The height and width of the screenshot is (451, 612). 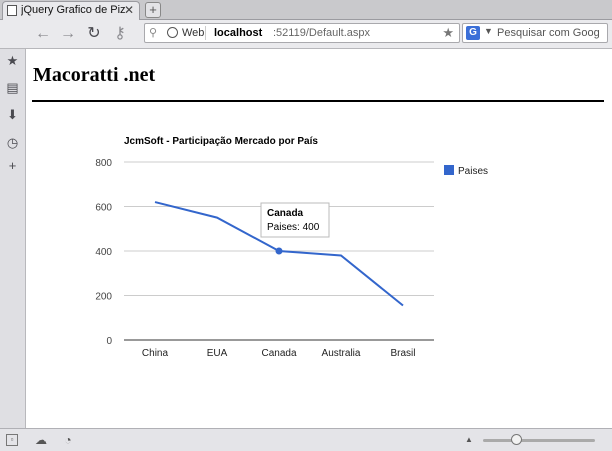 I want to click on tab-strip: jQuery Grafico de Pizza... ✕ +, so click(x=306, y=10).